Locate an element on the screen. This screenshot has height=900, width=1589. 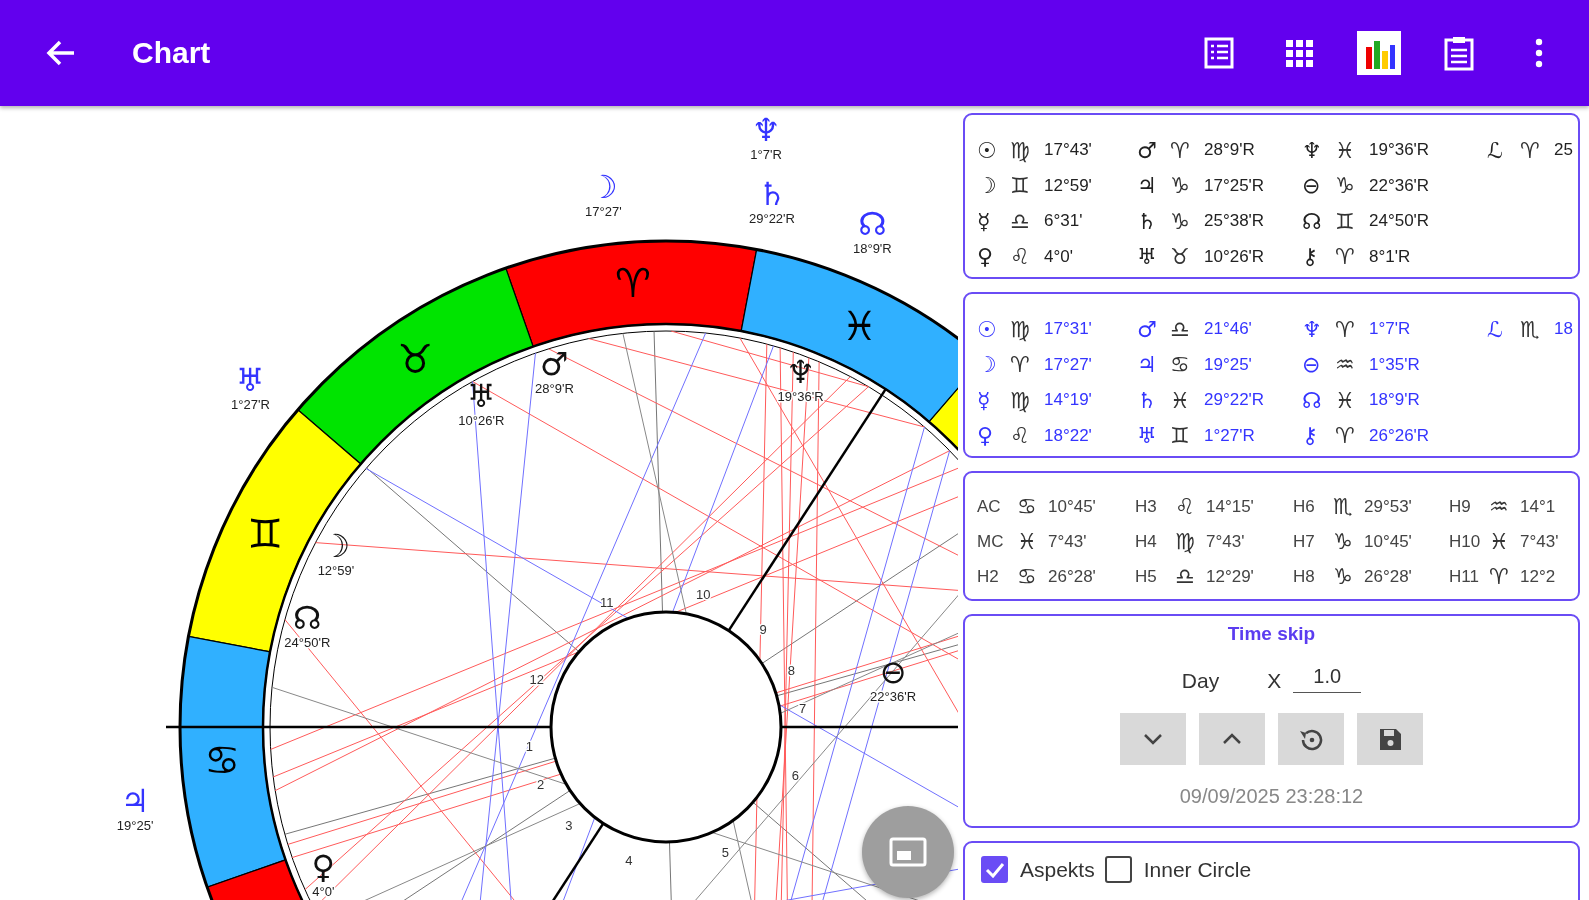
position-text: 1°35'R is located at coordinates (1394, 364).